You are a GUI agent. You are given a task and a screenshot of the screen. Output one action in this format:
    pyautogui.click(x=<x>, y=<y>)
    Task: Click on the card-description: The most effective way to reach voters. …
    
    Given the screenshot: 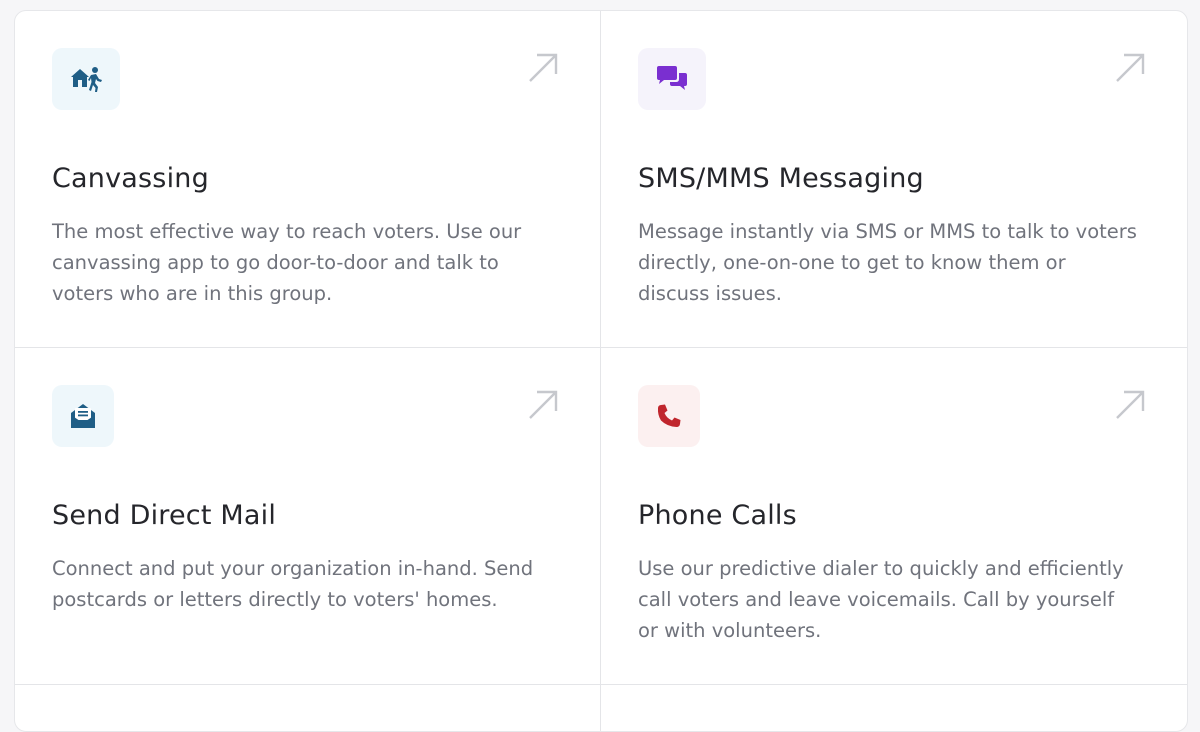 What is the action you would take?
    pyautogui.click(x=287, y=262)
    